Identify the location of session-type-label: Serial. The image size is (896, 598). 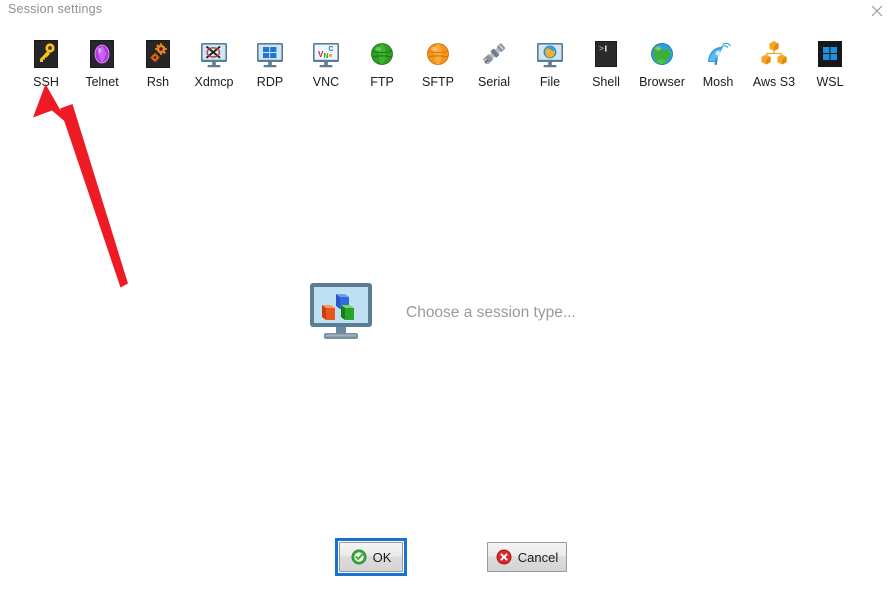
(494, 82).